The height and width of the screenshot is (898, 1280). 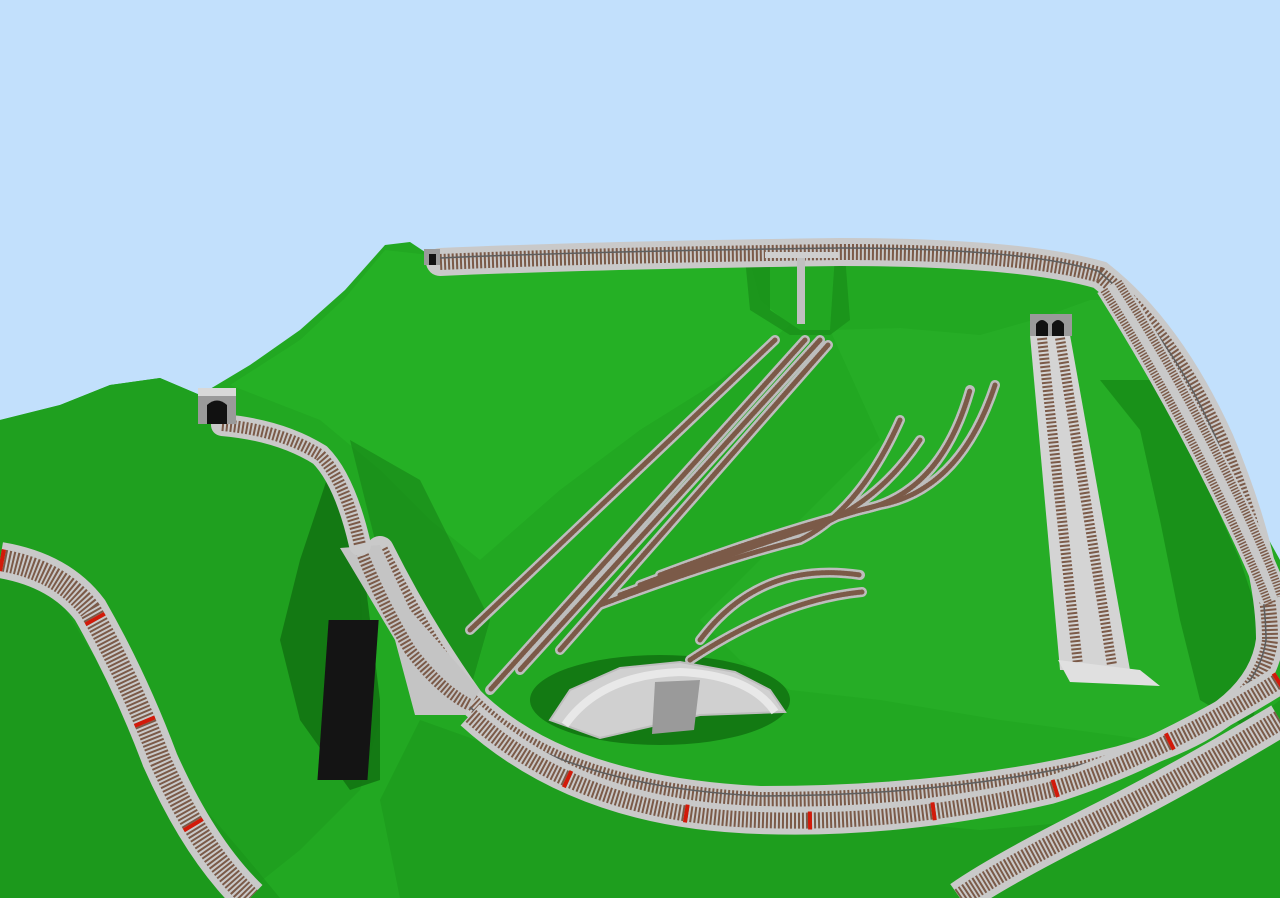 I want to click on turntable-bridge, so click(x=676, y=707).